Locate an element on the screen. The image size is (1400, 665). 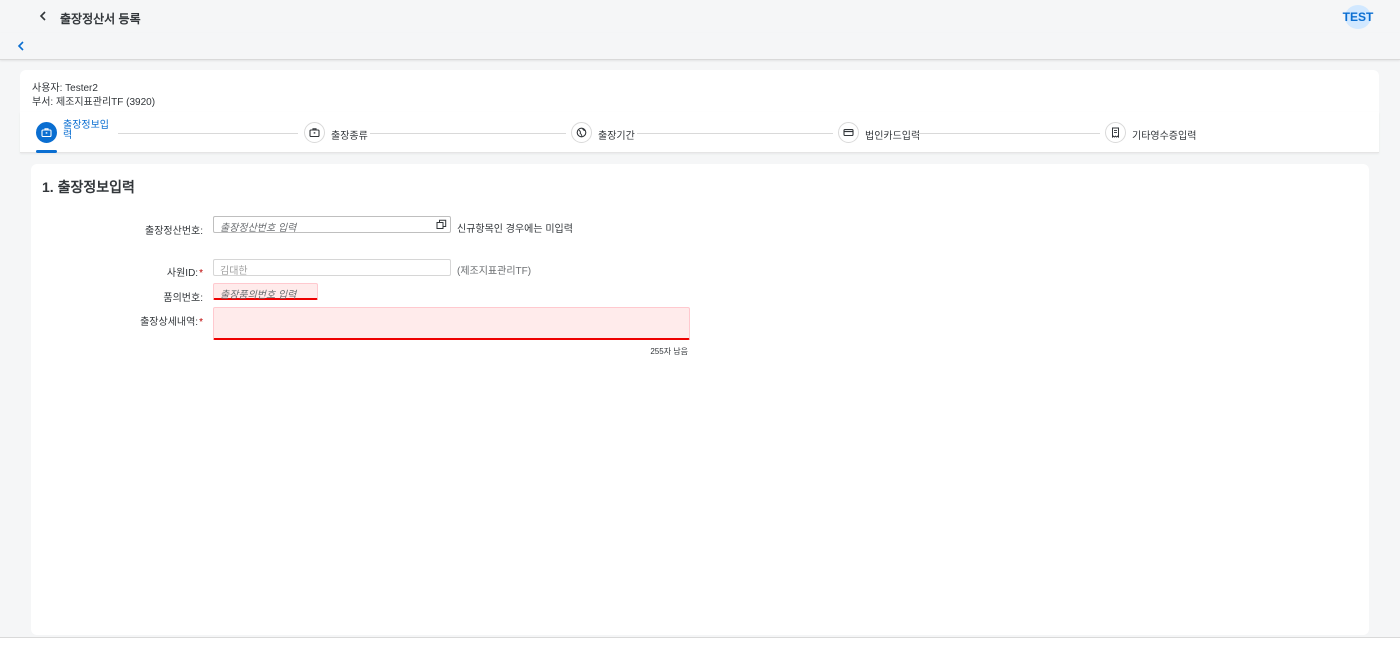
user-avatar: TEST is located at coordinates (1358, 17).